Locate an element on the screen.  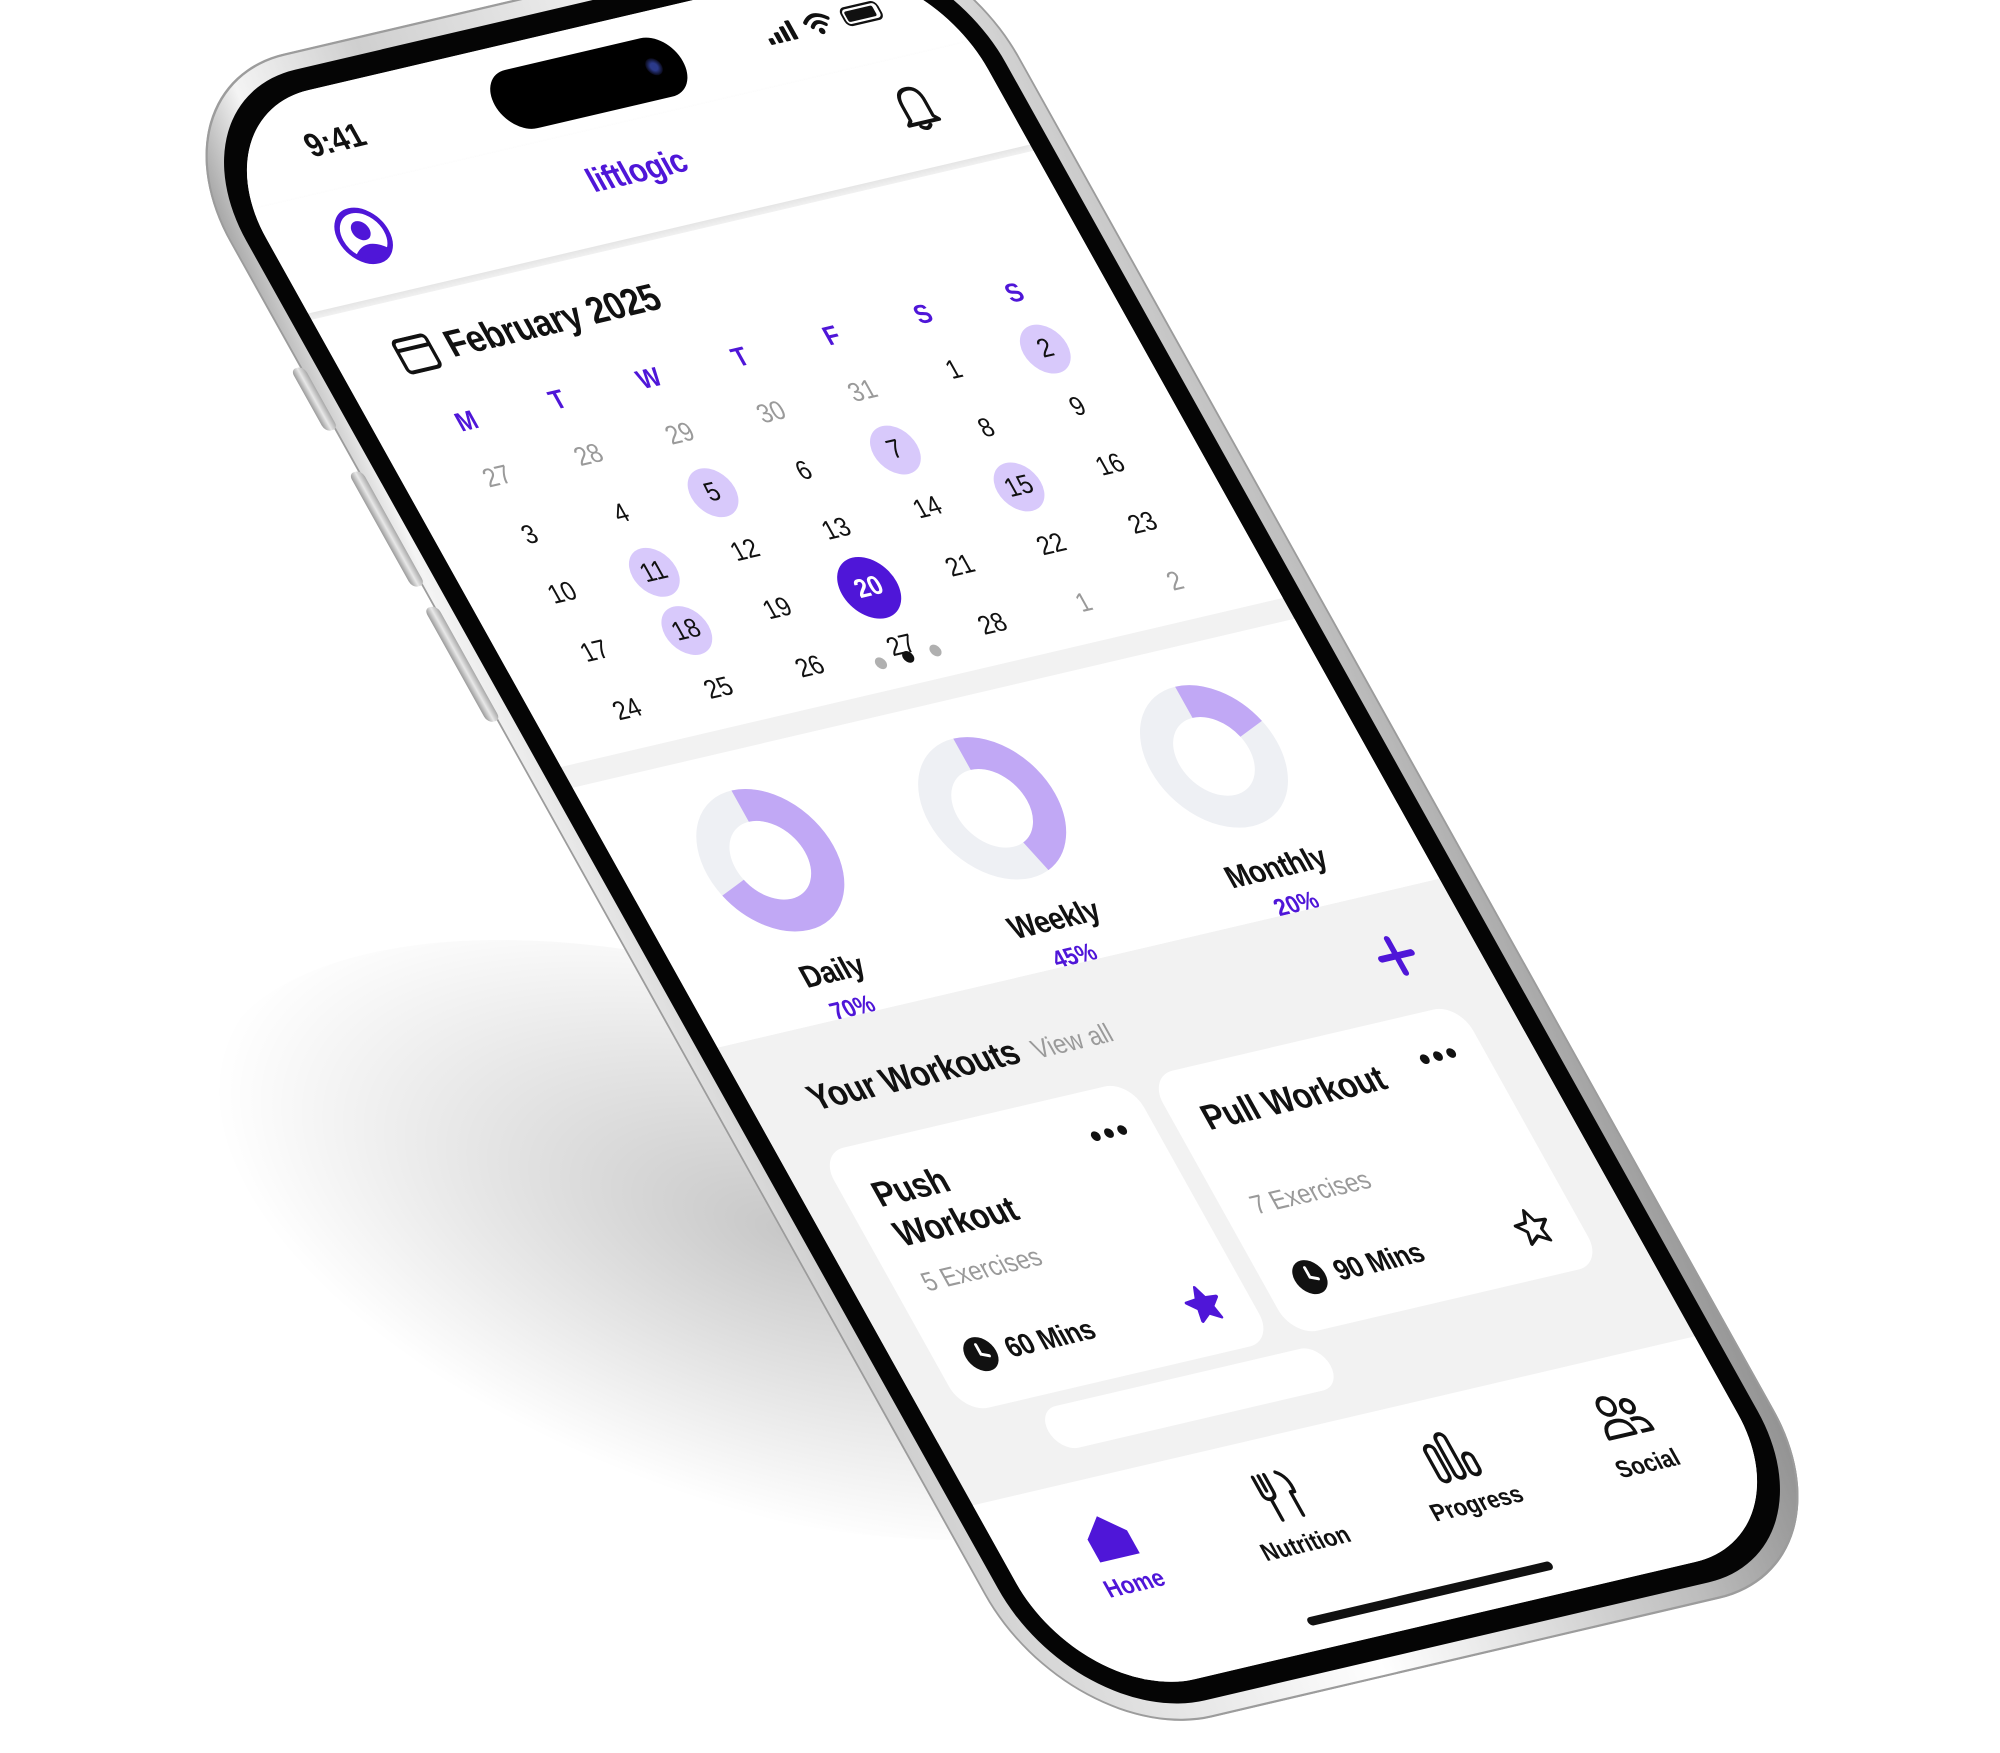
status-time: 9:41 is located at coordinates (335, 141).